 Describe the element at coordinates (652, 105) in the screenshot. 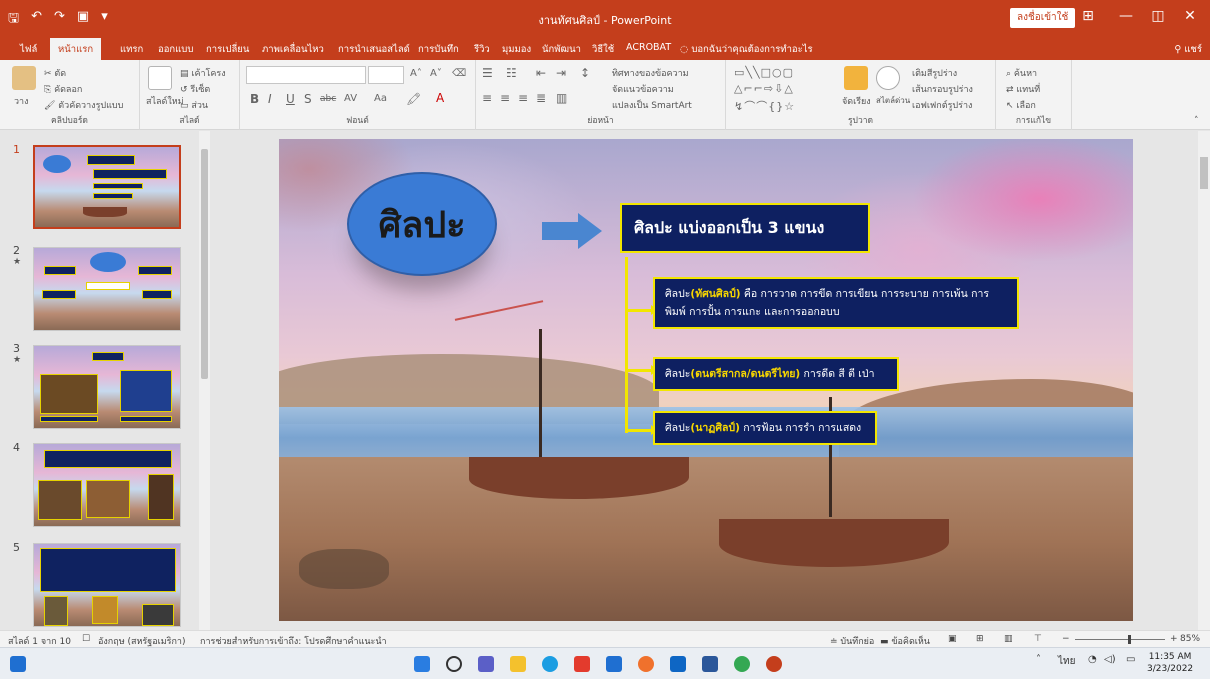

I see `smartart-button: แปลงเป็น SmartArt` at that location.